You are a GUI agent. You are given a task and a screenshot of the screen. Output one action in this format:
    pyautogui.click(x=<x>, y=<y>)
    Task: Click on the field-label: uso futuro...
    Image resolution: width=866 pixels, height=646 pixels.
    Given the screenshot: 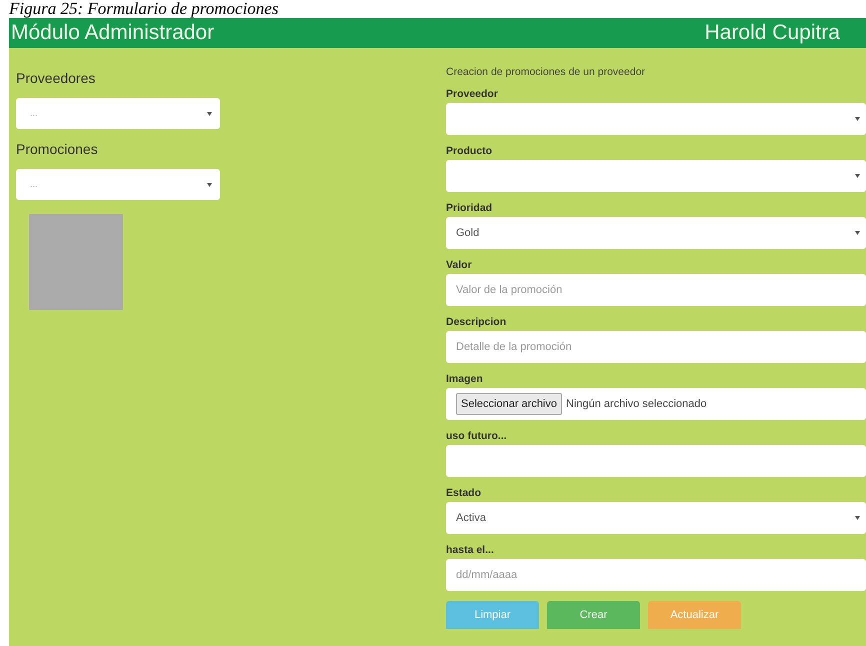 What is the action you would take?
    pyautogui.click(x=477, y=436)
    